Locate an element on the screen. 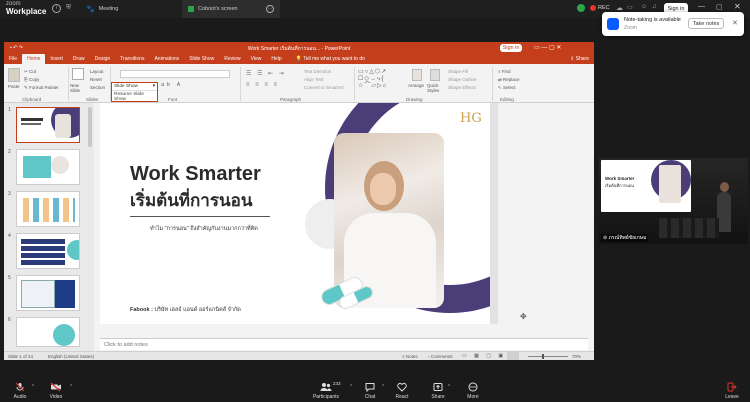 This screenshot has height=402, width=750. notification-close-icon: ✕ is located at coordinates (735, 23).